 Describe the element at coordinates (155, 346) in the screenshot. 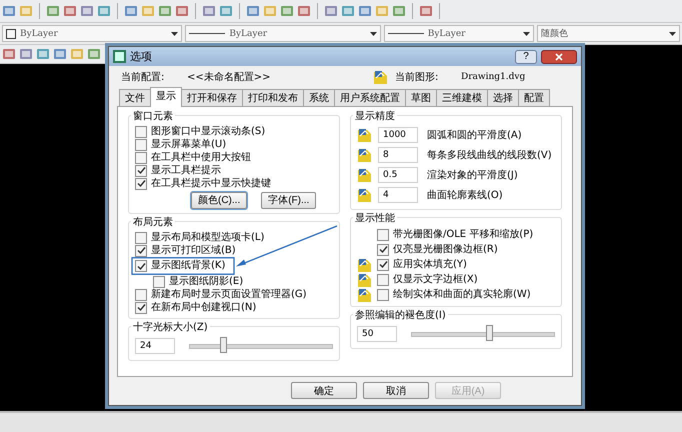

I see `input-field: 24` at that location.